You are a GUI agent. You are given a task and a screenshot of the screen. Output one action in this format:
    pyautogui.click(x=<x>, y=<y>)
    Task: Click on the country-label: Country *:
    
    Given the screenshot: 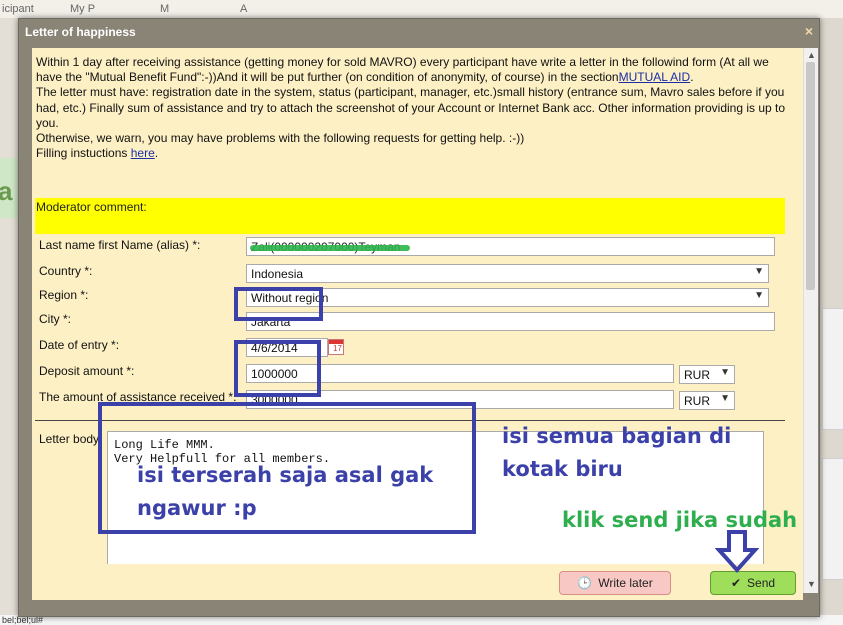 What is the action you would take?
    pyautogui.click(x=66, y=271)
    